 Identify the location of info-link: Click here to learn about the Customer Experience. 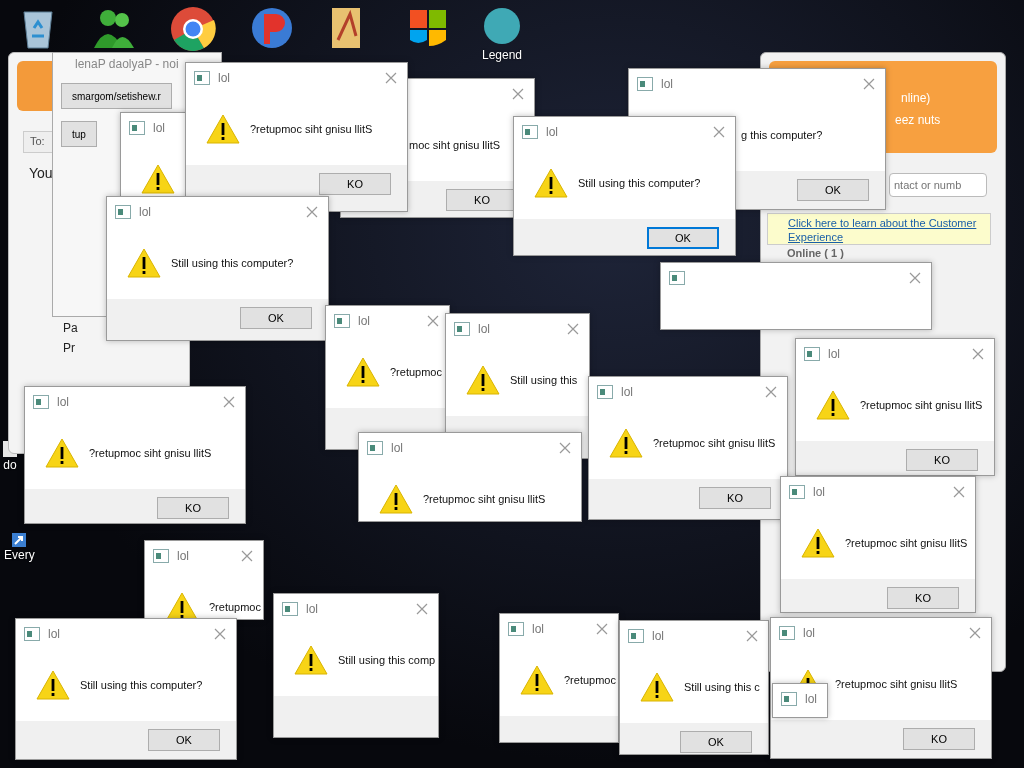
(887, 230).